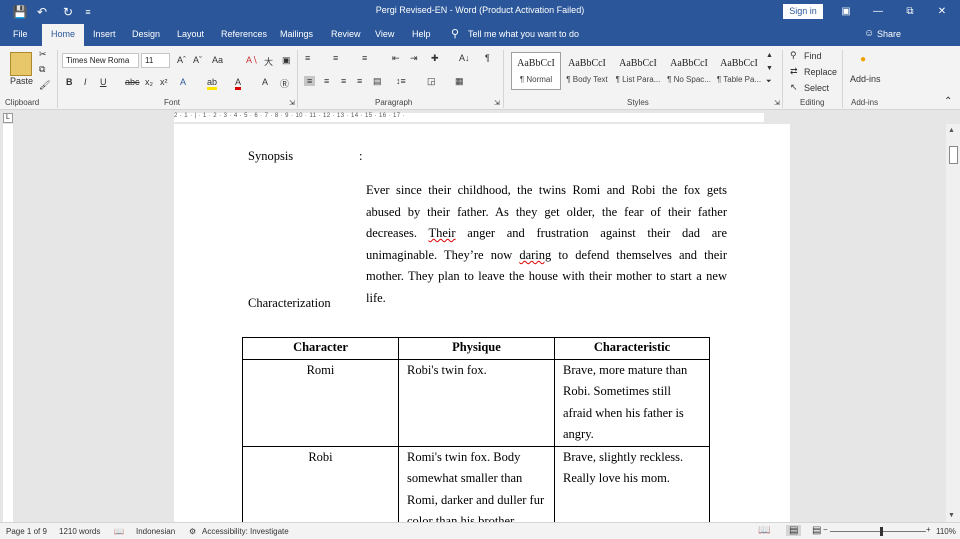 The width and height of the screenshot is (960, 539). What do you see at coordinates (401, 81) in the screenshot?
I see `line-spacing-icon: ↕≡` at bounding box center [401, 81].